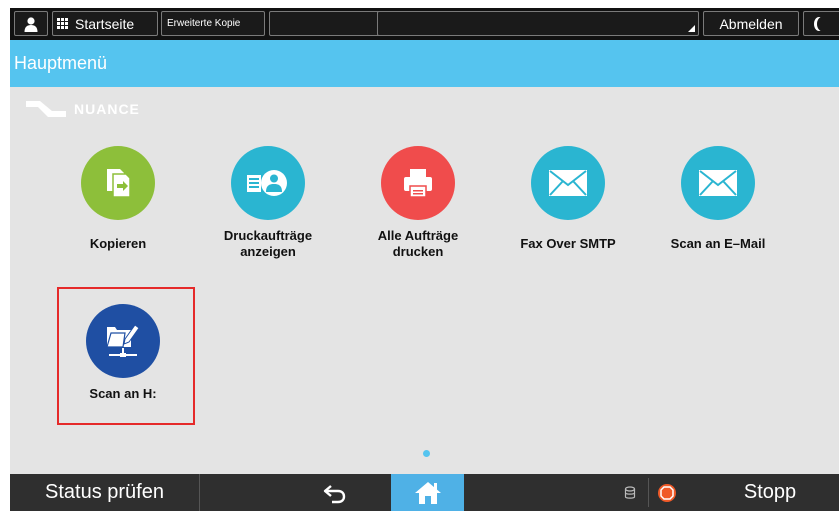  I want to click on app-label: Druckaufträge anzeigen, so click(268, 243).